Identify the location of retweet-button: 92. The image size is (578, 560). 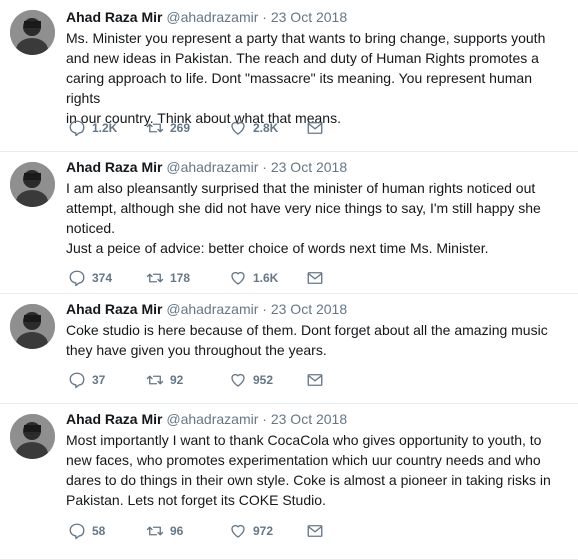
(164, 380).